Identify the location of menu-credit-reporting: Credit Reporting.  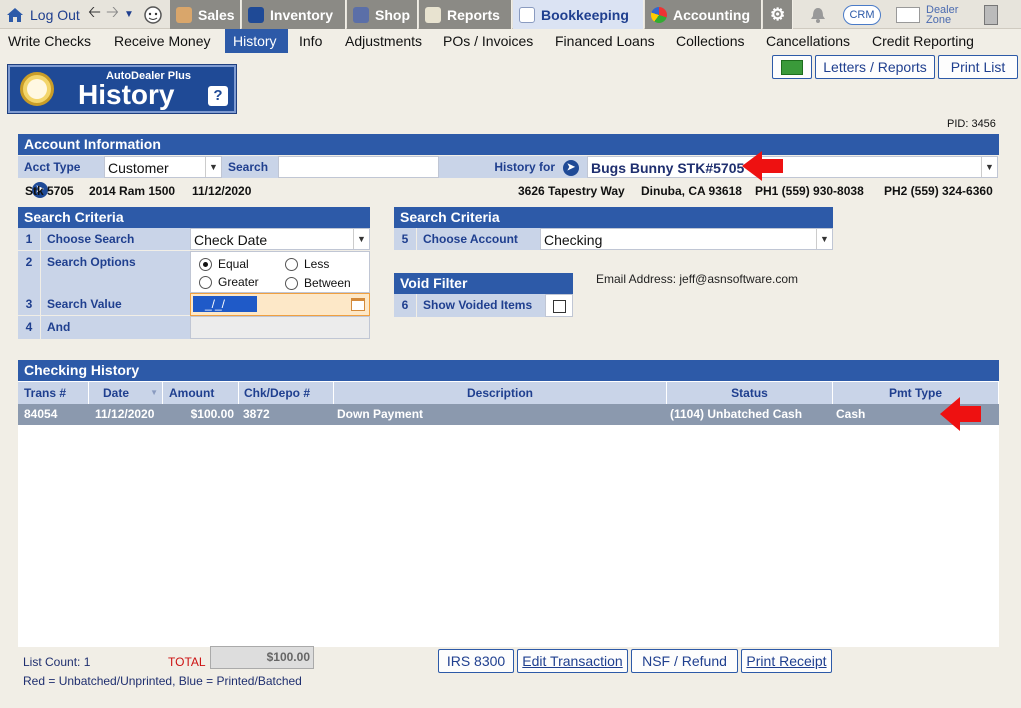
(923, 41).